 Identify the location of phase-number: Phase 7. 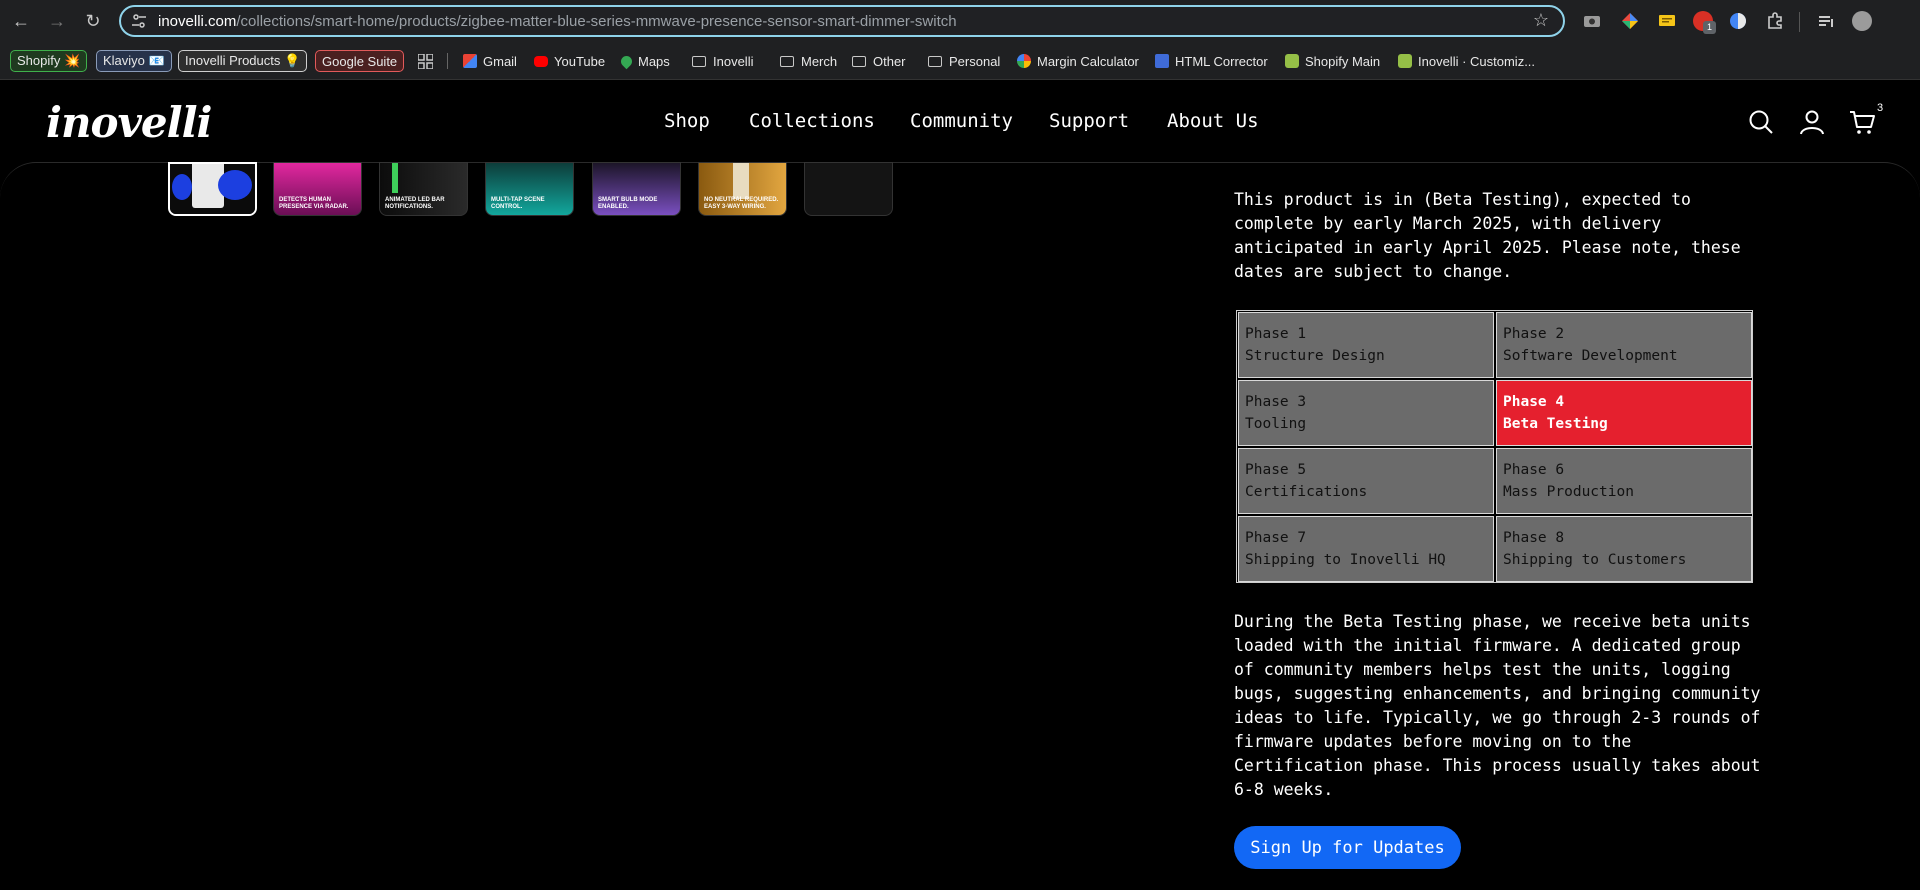
(1276, 538).